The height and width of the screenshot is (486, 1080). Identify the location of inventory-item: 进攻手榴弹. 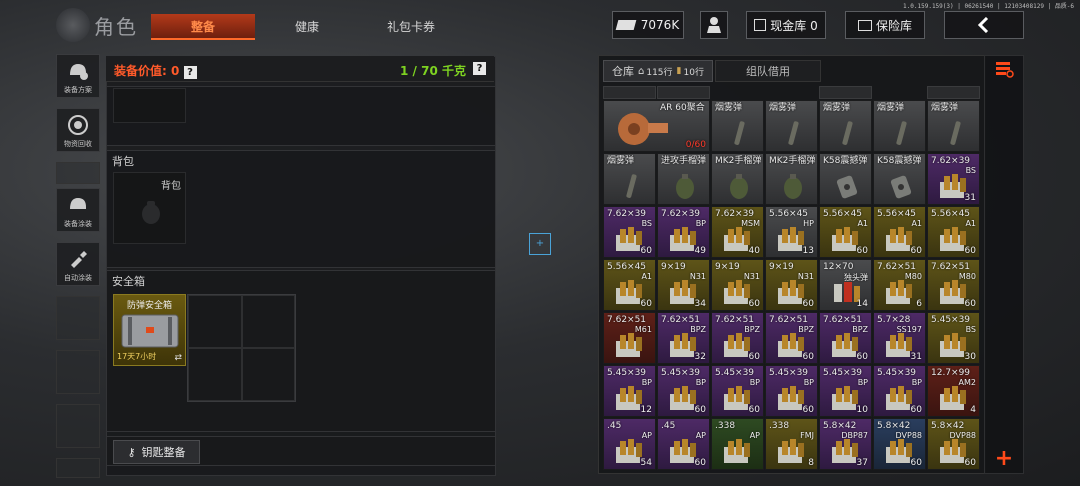
(683, 179).